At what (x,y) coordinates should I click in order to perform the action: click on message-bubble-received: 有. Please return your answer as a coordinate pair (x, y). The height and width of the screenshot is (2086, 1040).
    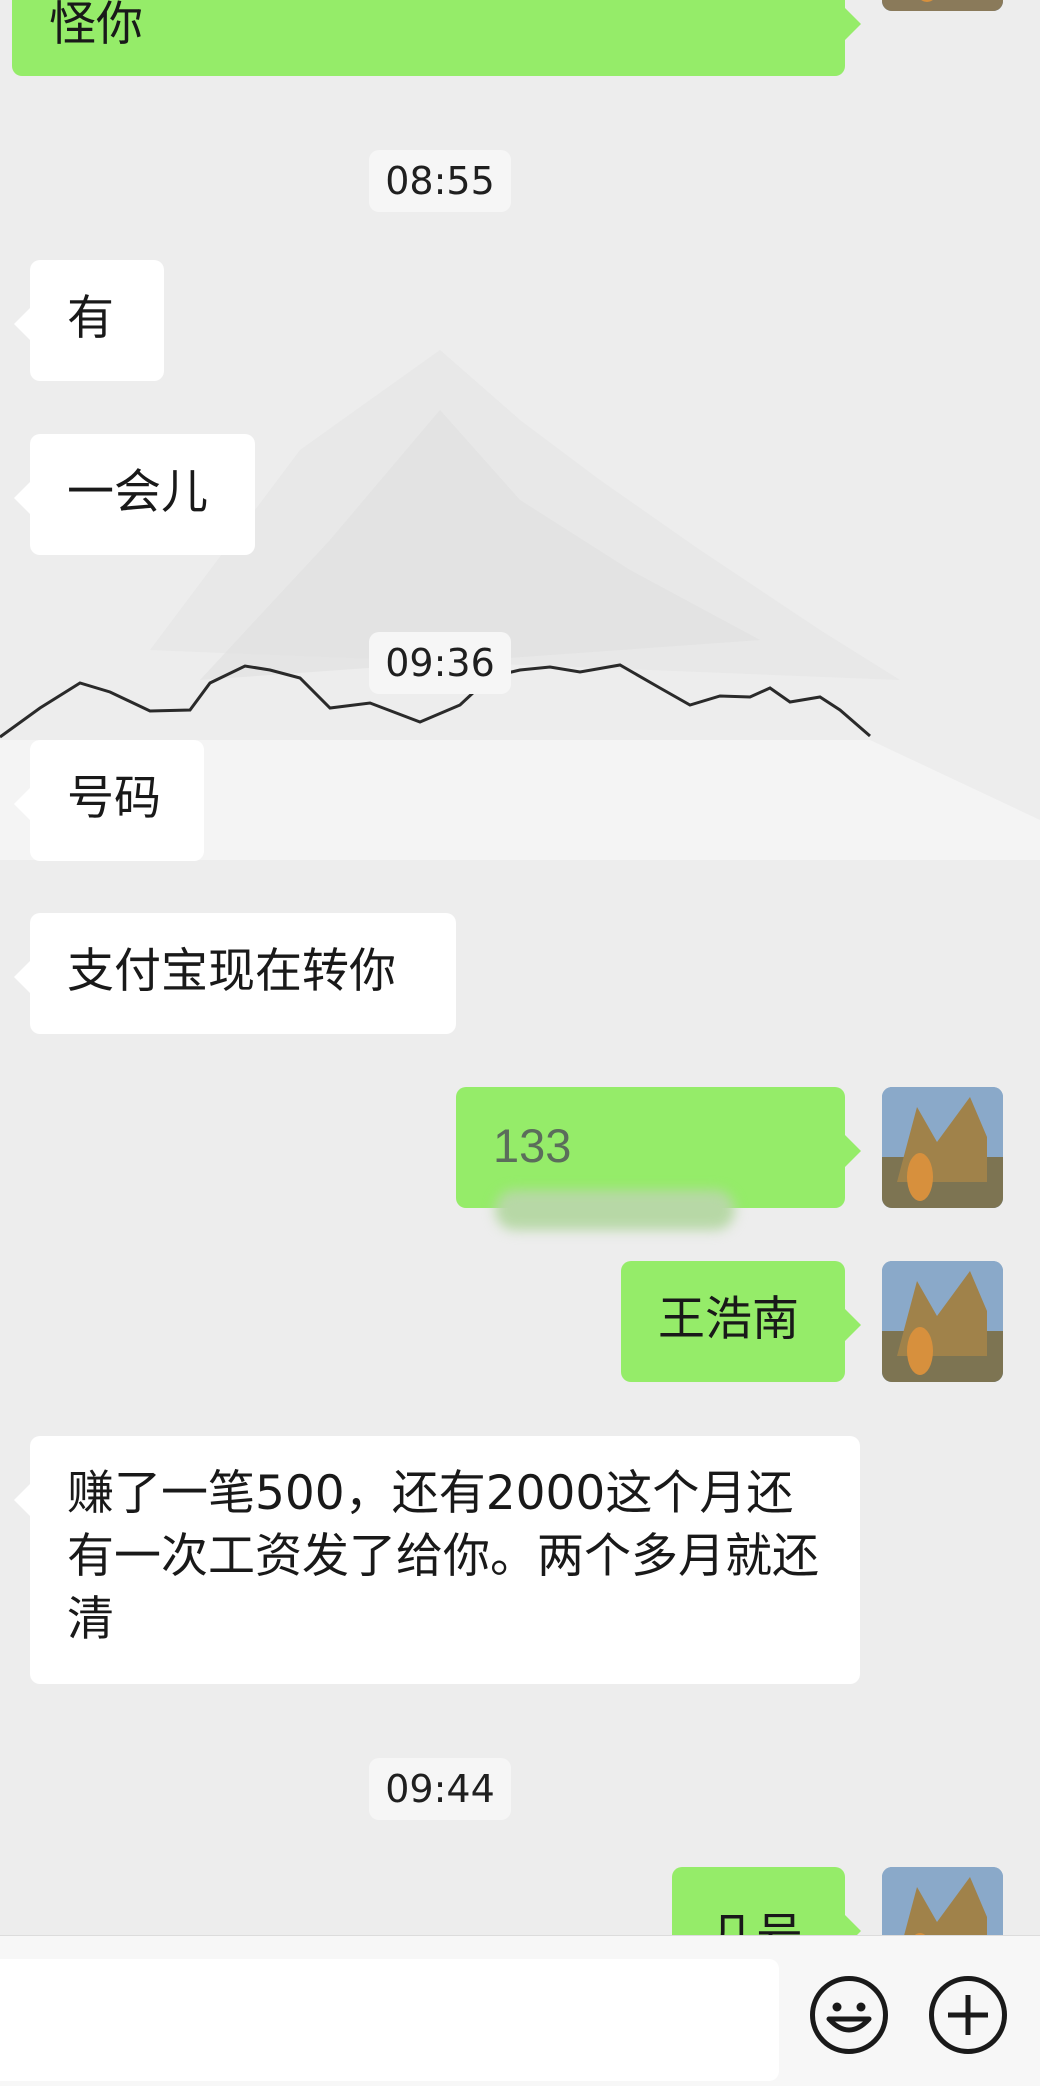
    Looking at the image, I should click on (89, 320).